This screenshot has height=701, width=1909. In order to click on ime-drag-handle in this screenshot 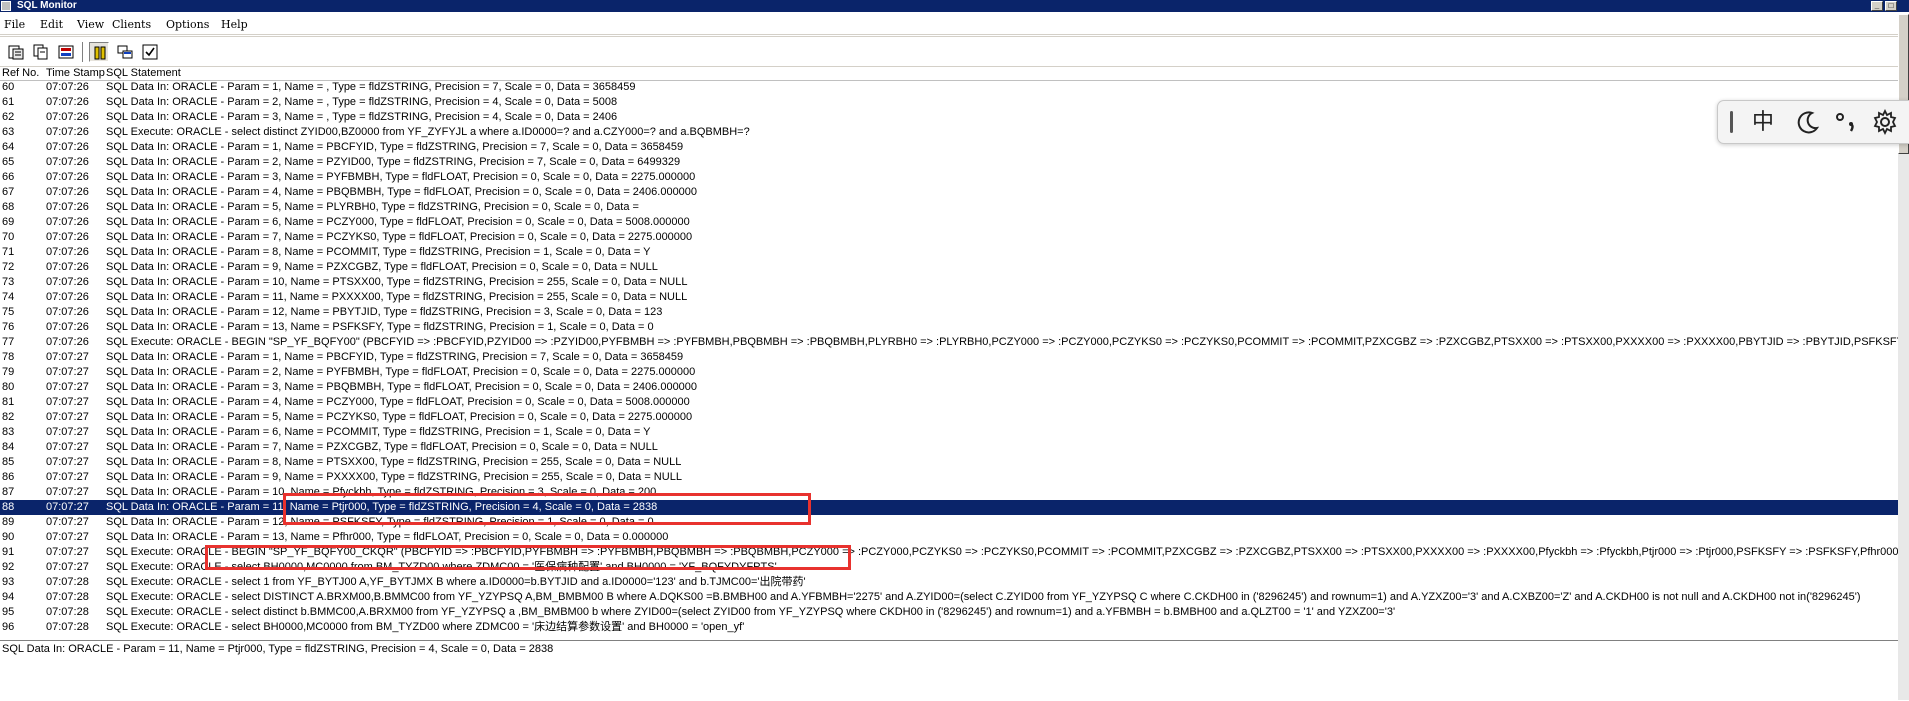, I will do `click(1731, 122)`.